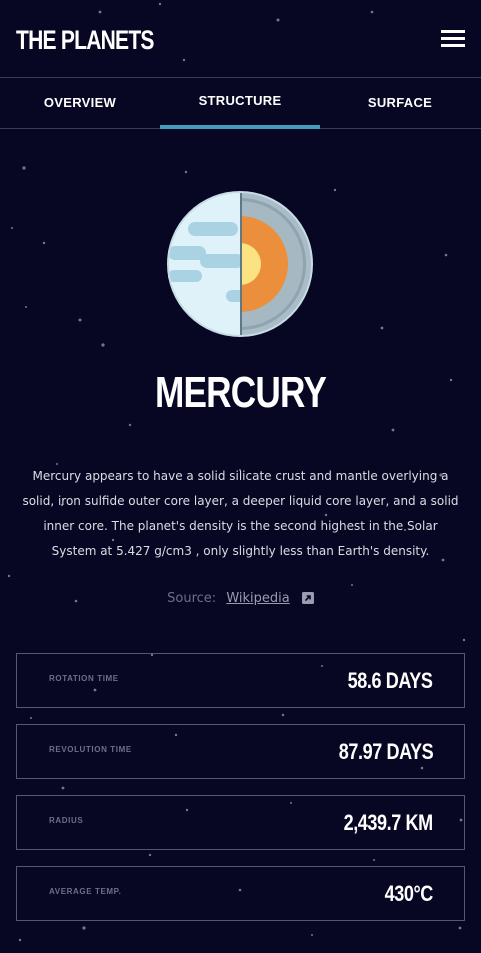 Image resolution: width=481 pixels, height=953 pixels. I want to click on hamburger-menu-button, so click(453, 39).